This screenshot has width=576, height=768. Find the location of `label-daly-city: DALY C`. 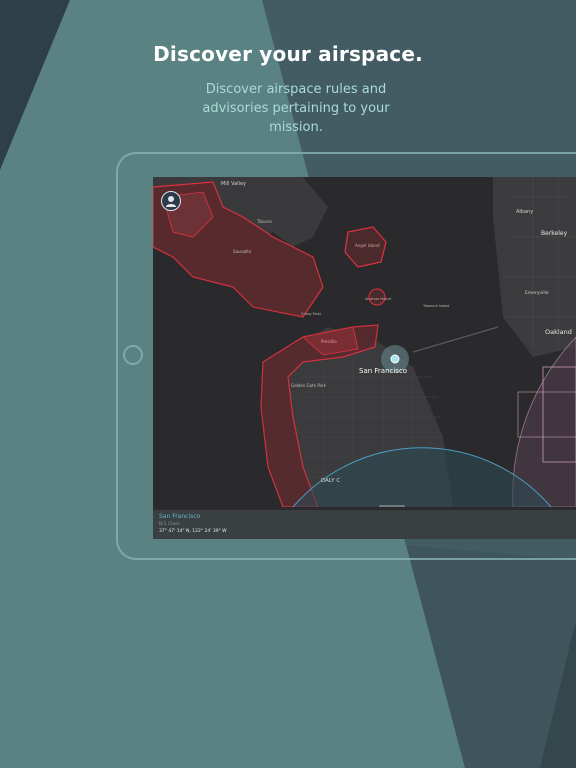

label-daly-city: DALY C is located at coordinates (330, 481).